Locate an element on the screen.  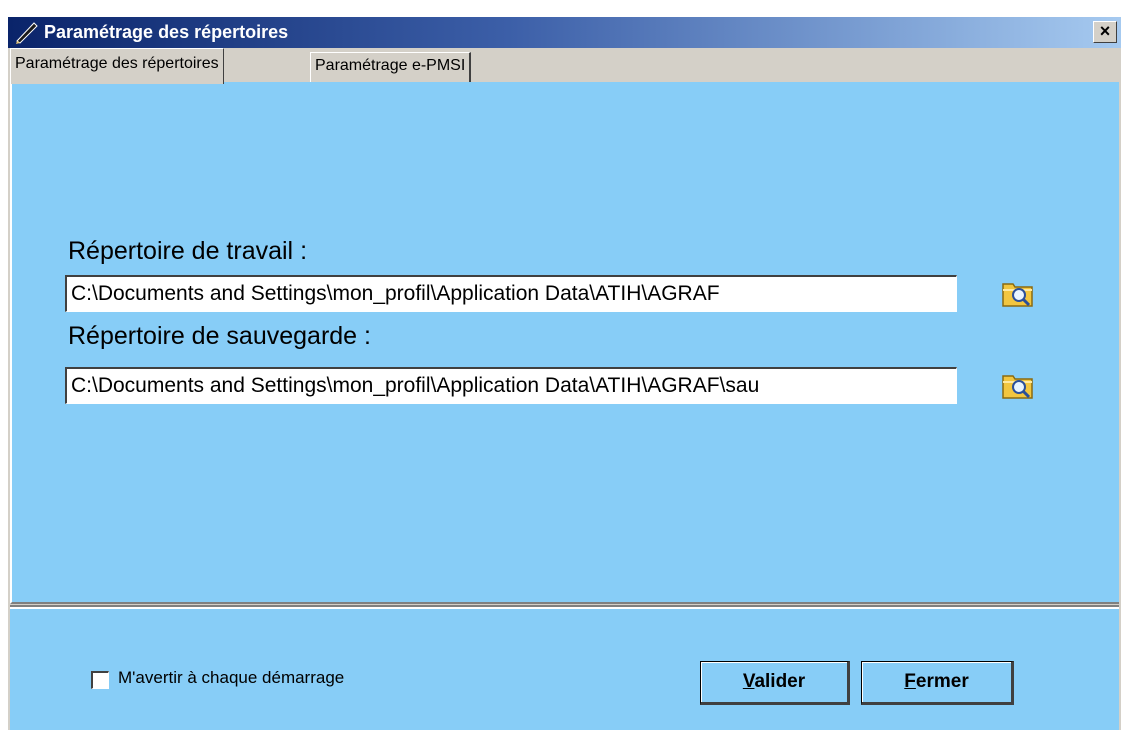
validate-accel: V is located at coordinates (748, 681).